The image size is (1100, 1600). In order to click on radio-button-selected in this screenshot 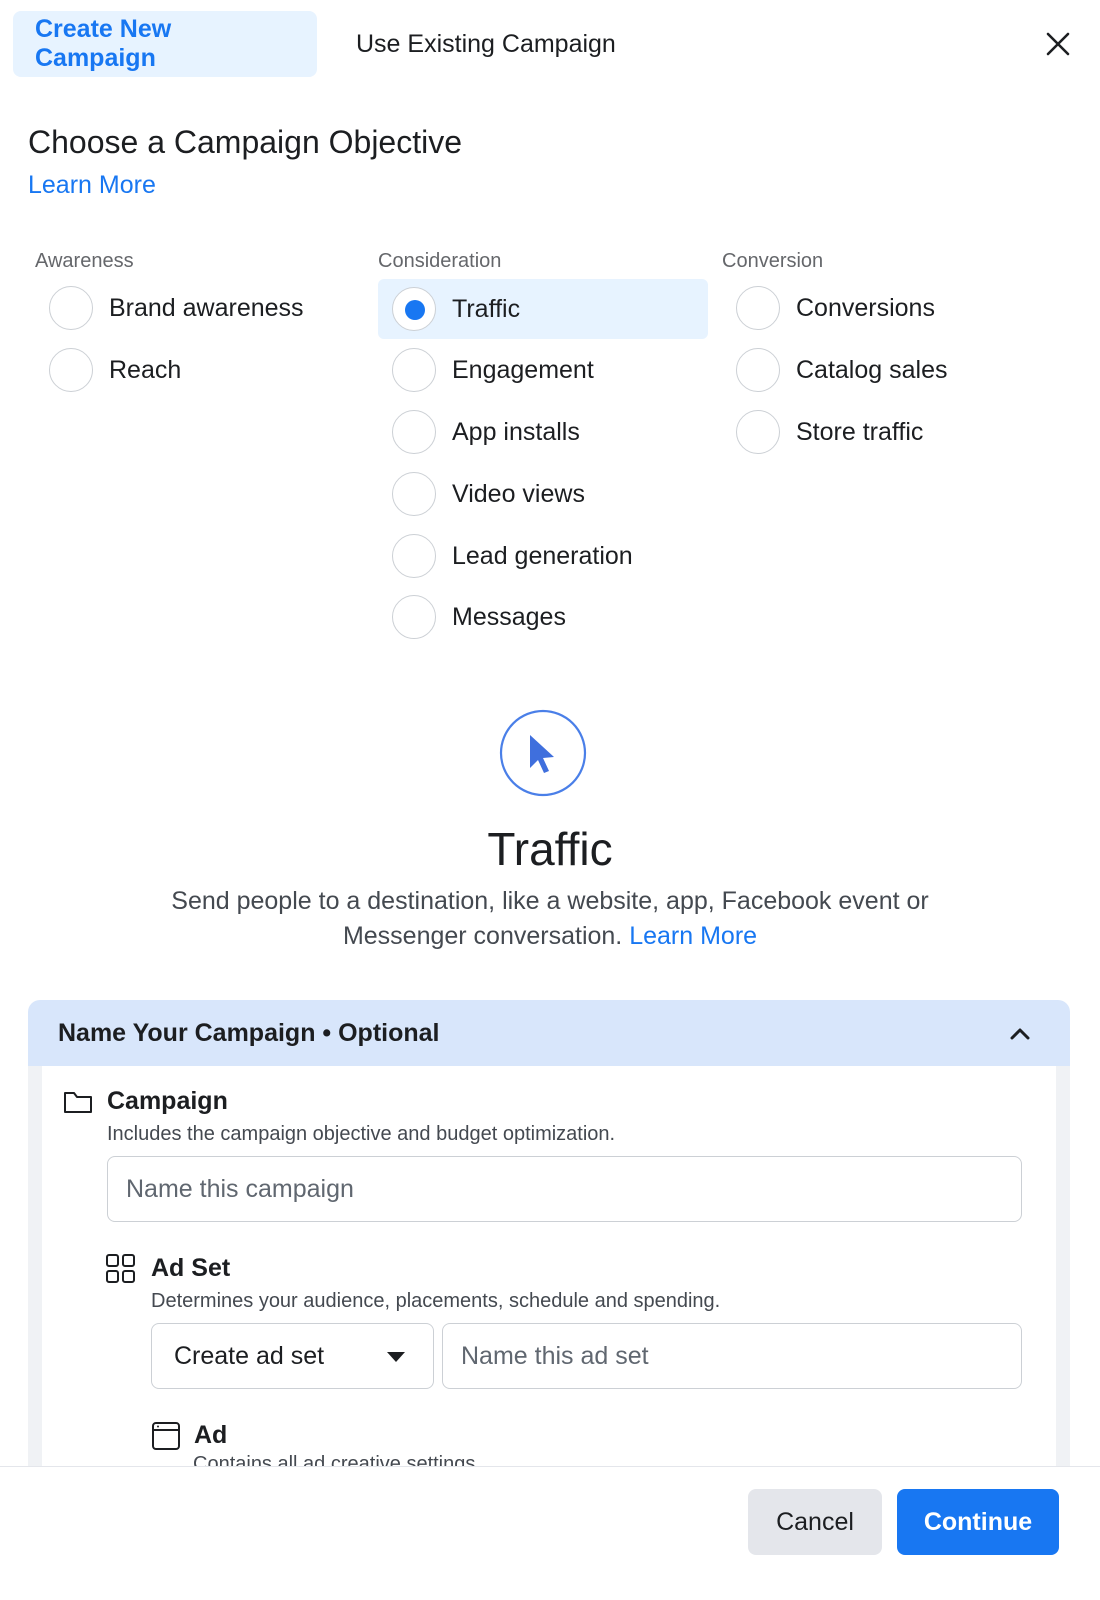, I will do `click(414, 309)`.